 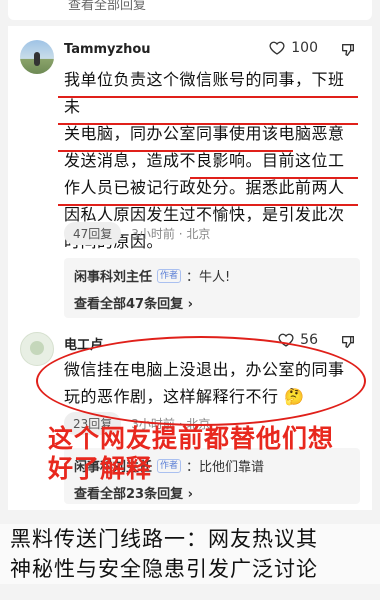 I want to click on comment-line: 微信挂在电脑上没退出，办公室的同事, so click(x=204, y=369).